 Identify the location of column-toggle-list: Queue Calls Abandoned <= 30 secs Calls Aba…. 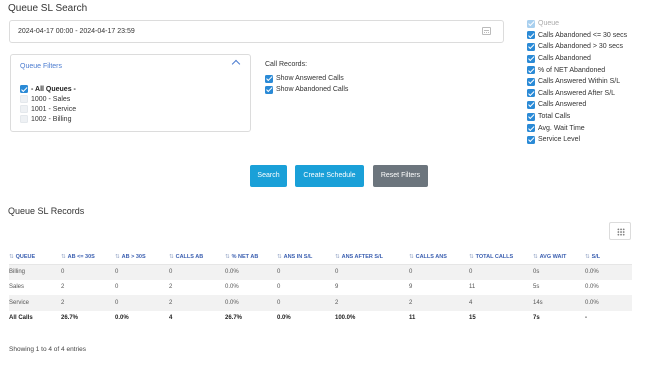
(577, 82).